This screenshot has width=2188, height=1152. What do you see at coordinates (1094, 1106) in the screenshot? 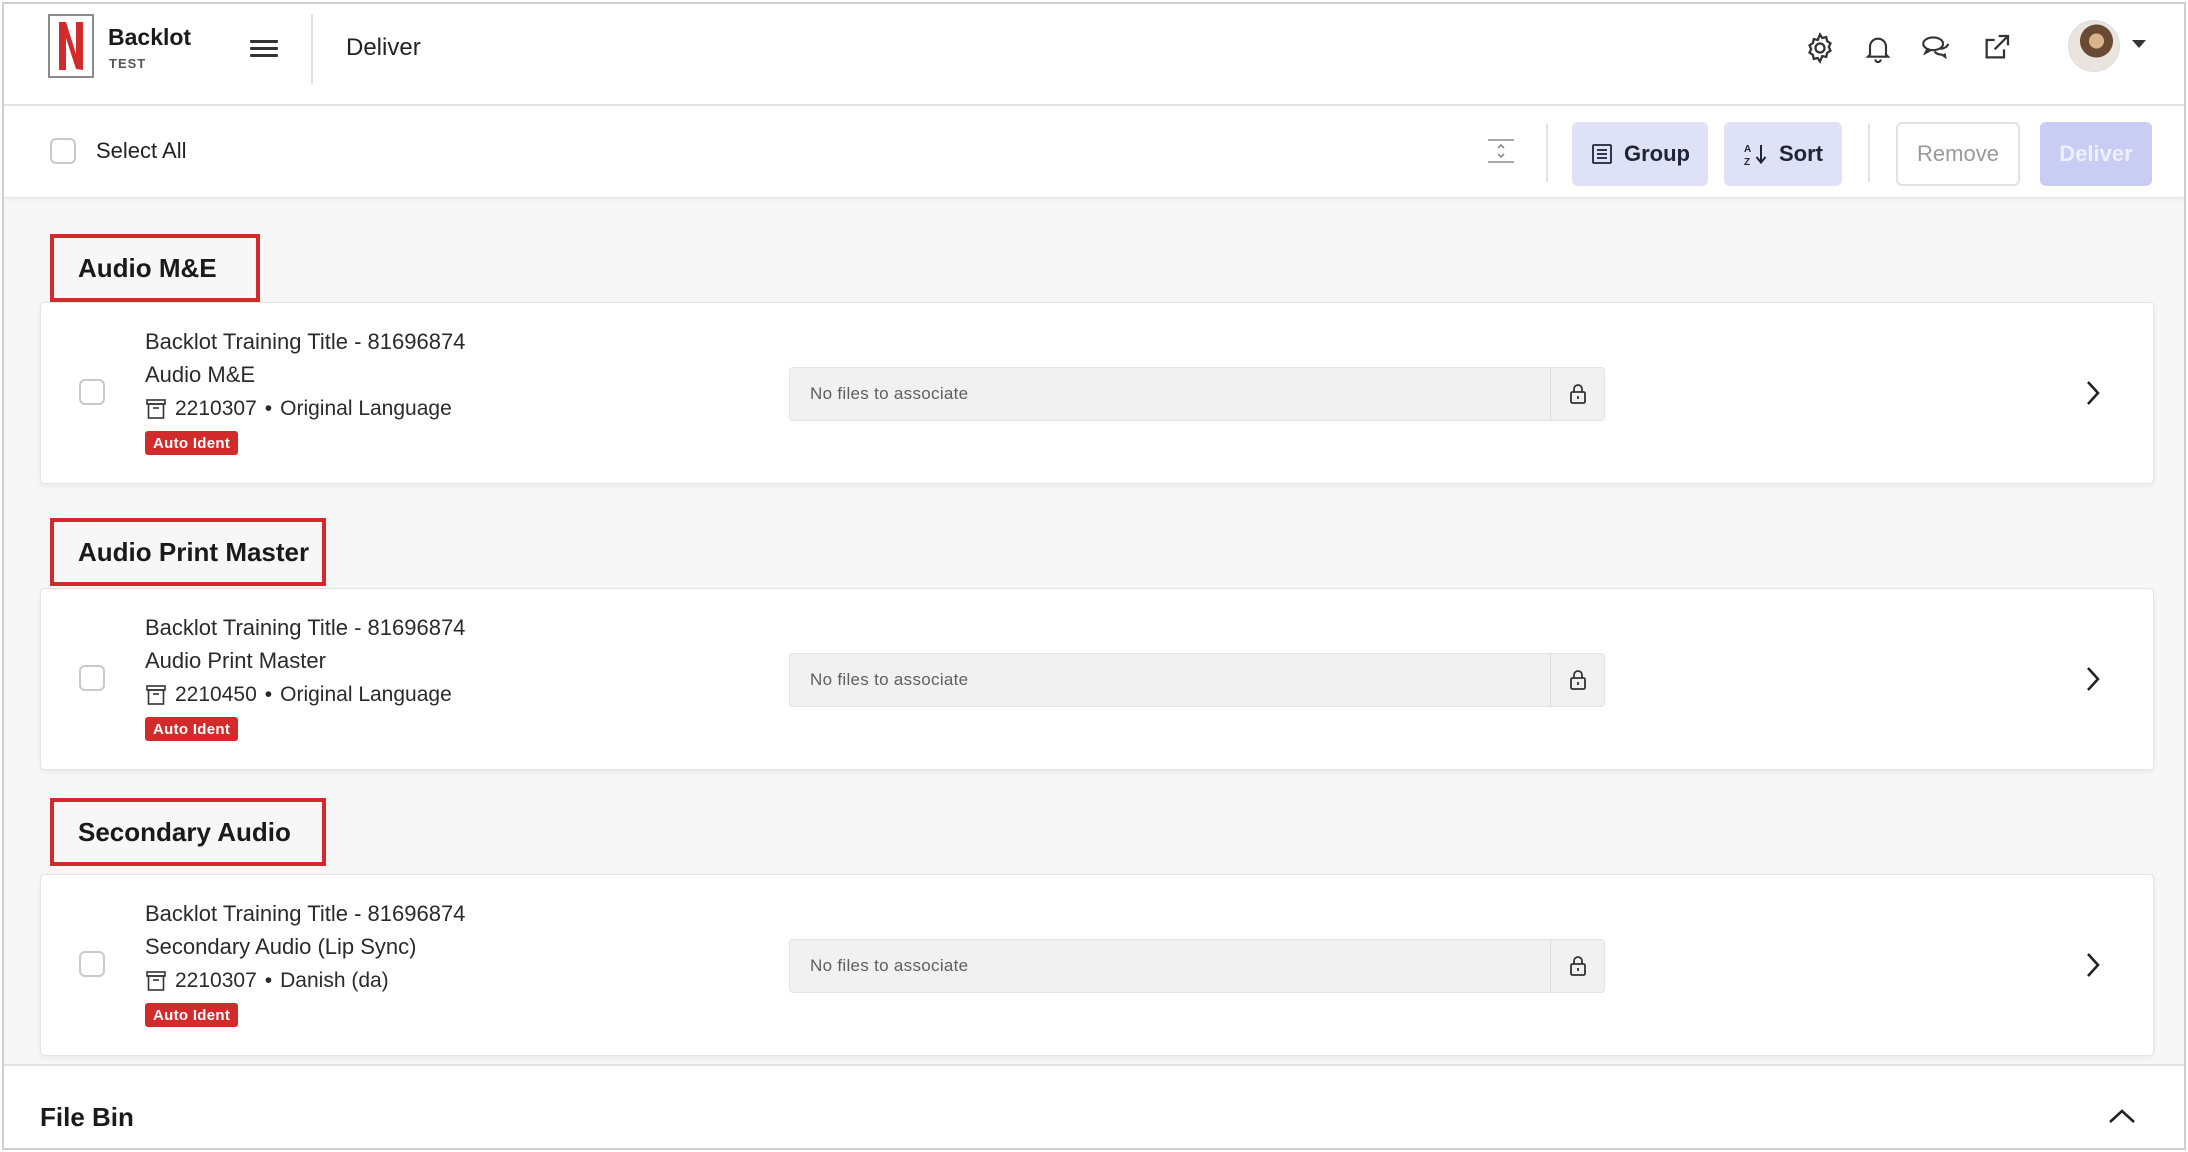
I see `file-bin-panel: File Bin` at bounding box center [1094, 1106].